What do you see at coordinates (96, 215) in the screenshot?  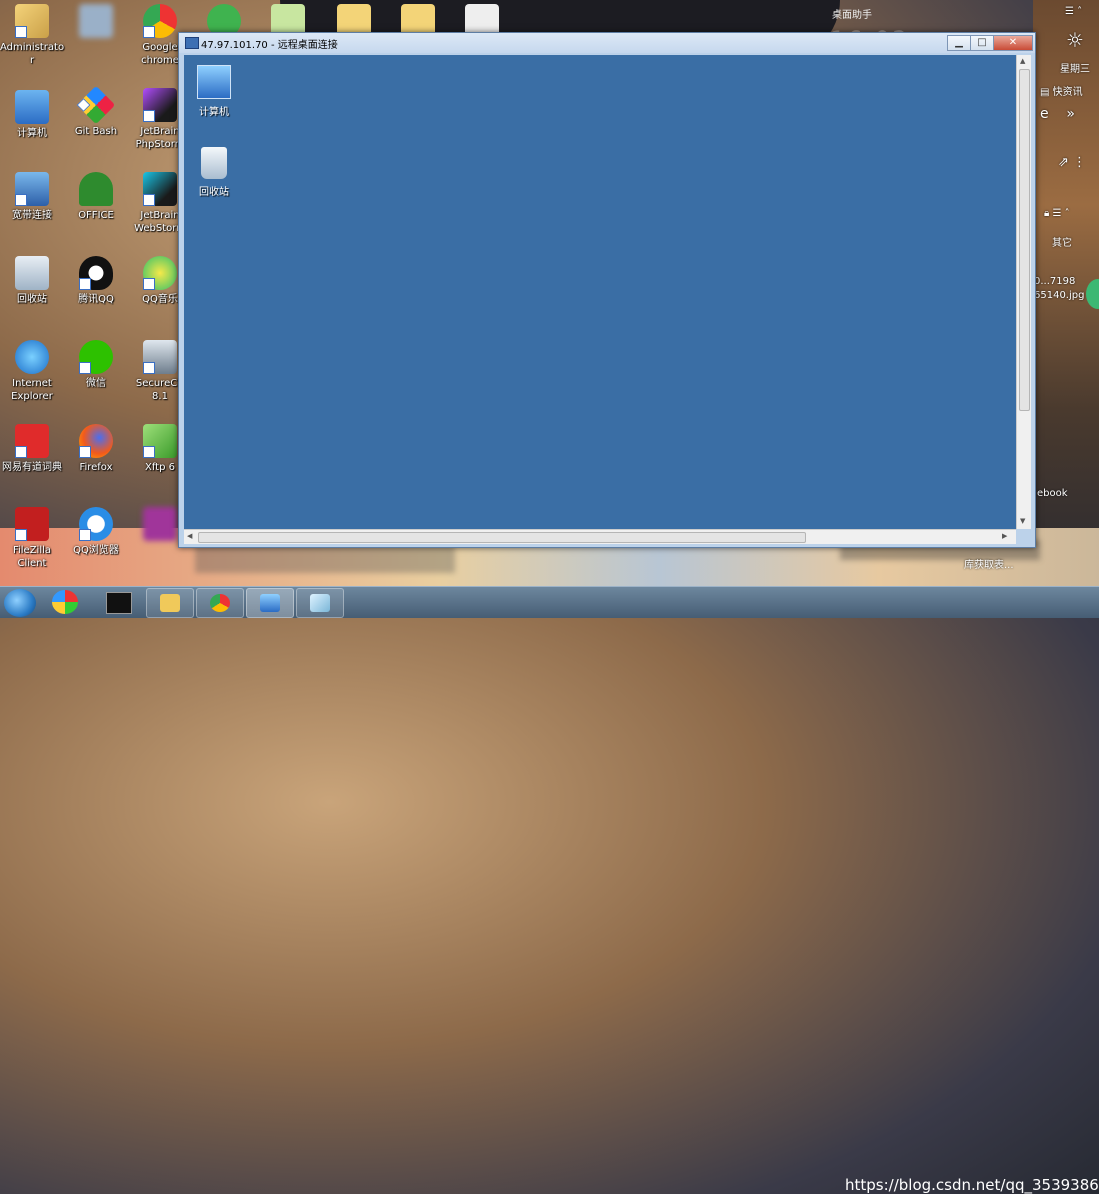 I see `desktop-icon-label: OFFICE` at bounding box center [96, 215].